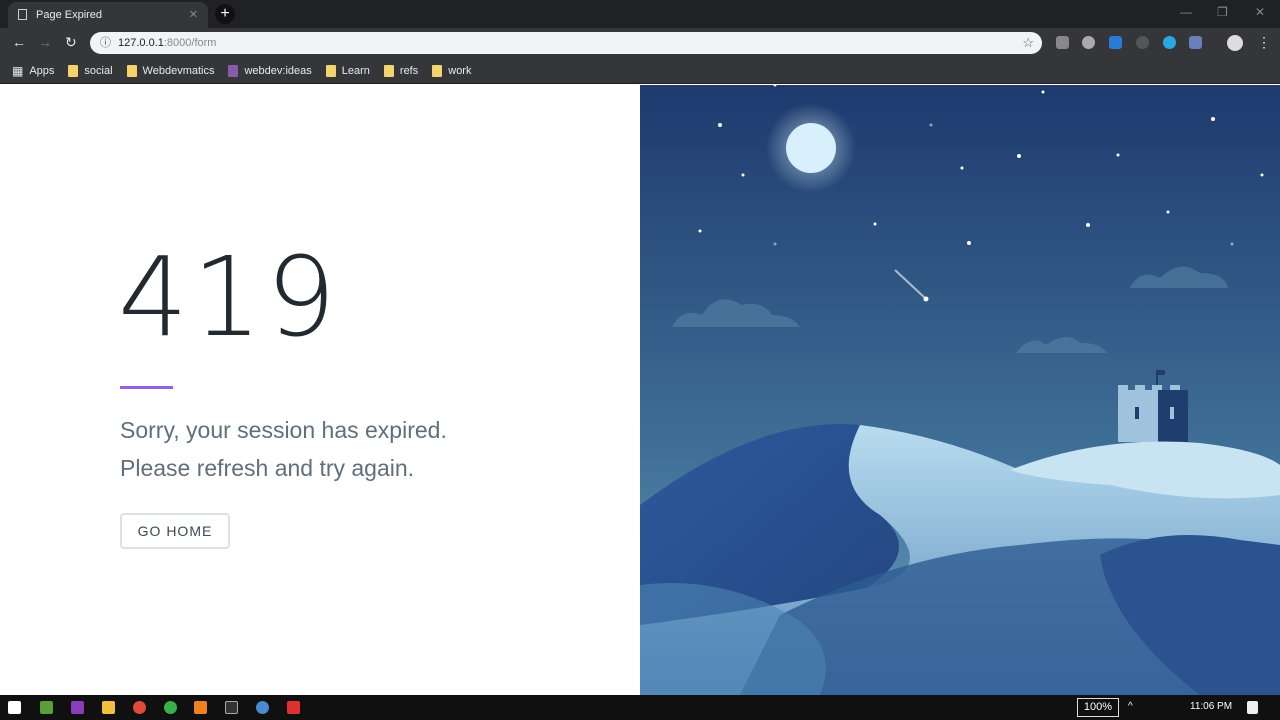  I want to click on tab-page-expired: Page Expired ✕, so click(108, 15).